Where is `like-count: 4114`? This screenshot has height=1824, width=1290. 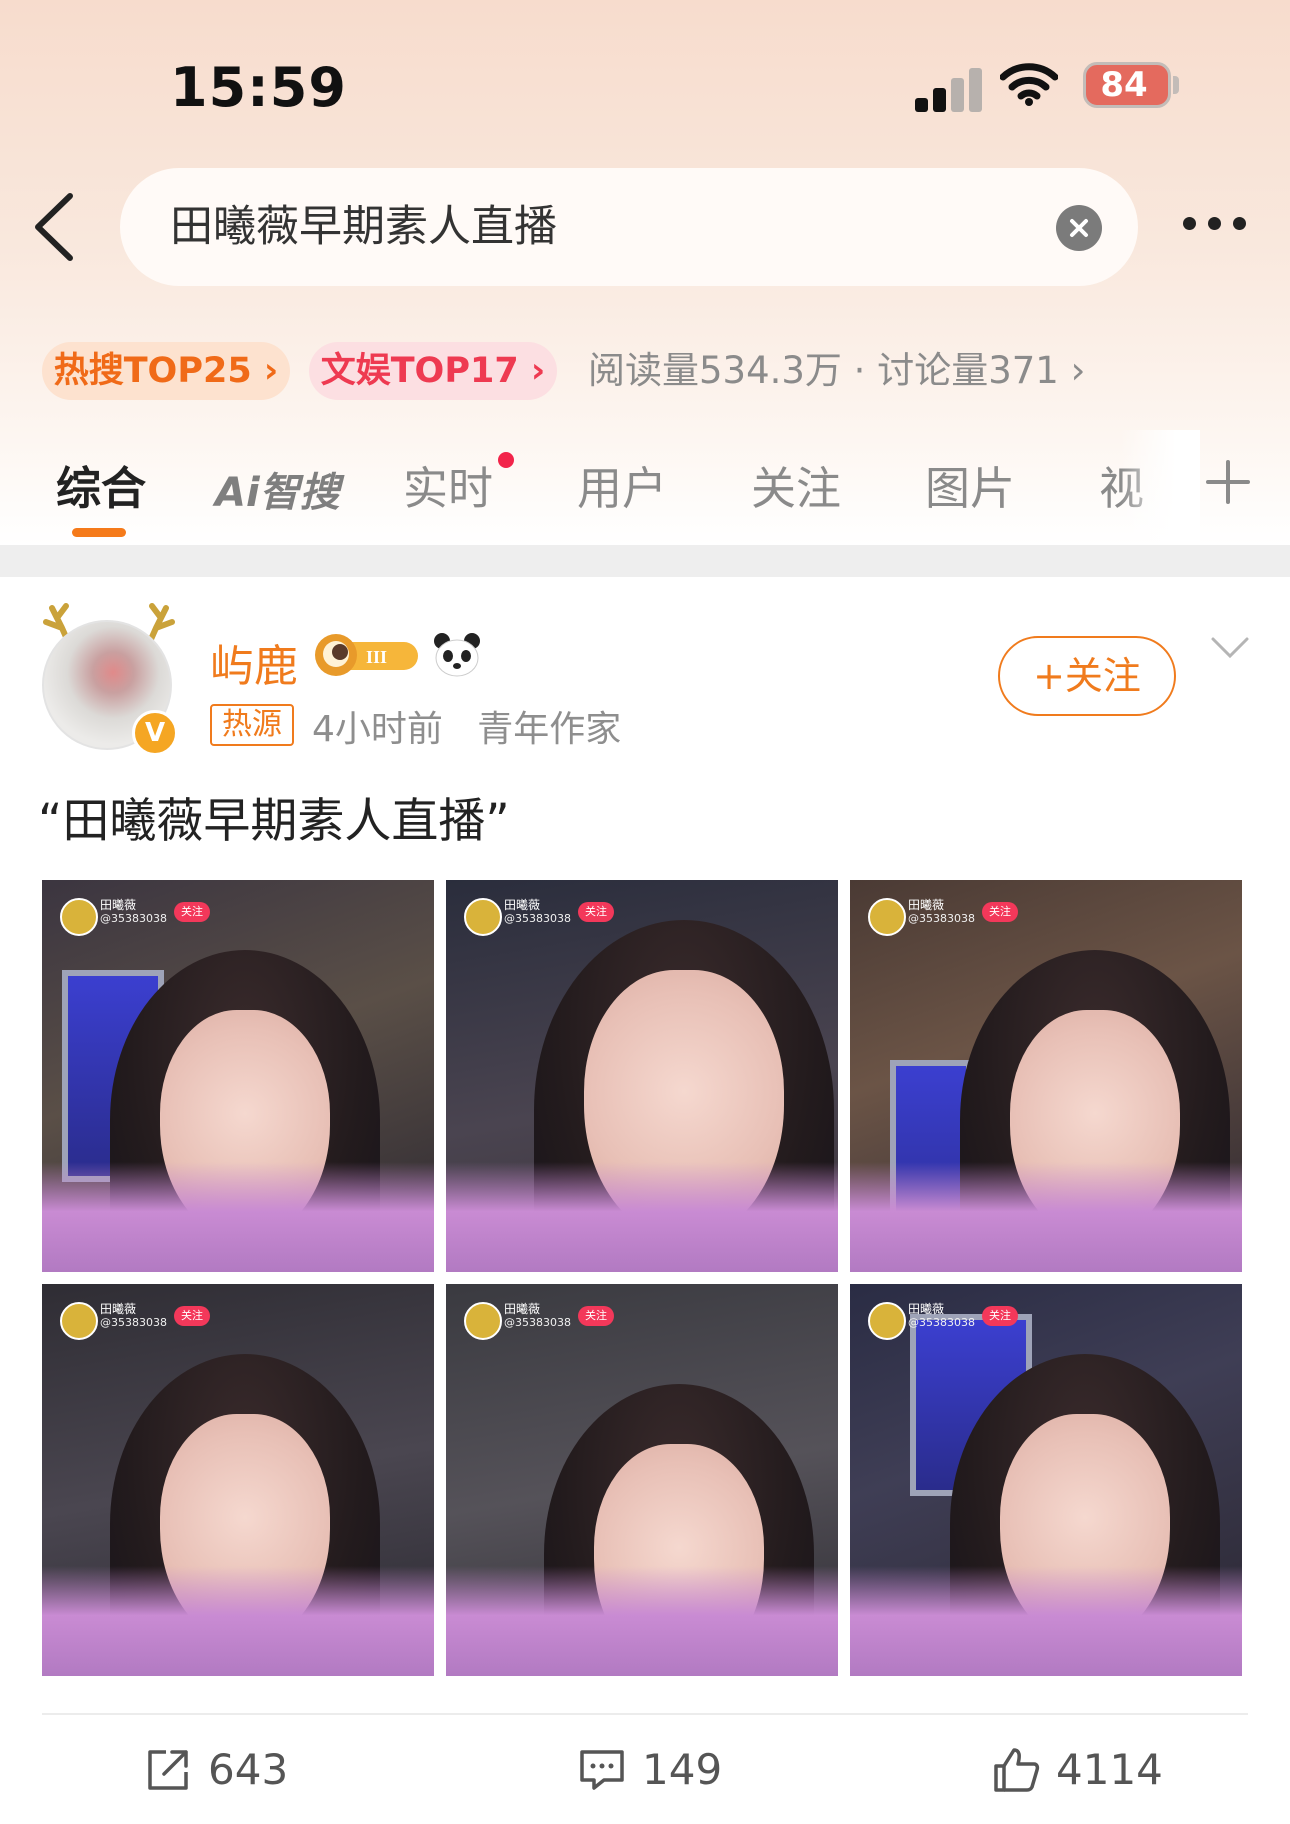 like-count: 4114 is located at coordinates (1109, 1769).